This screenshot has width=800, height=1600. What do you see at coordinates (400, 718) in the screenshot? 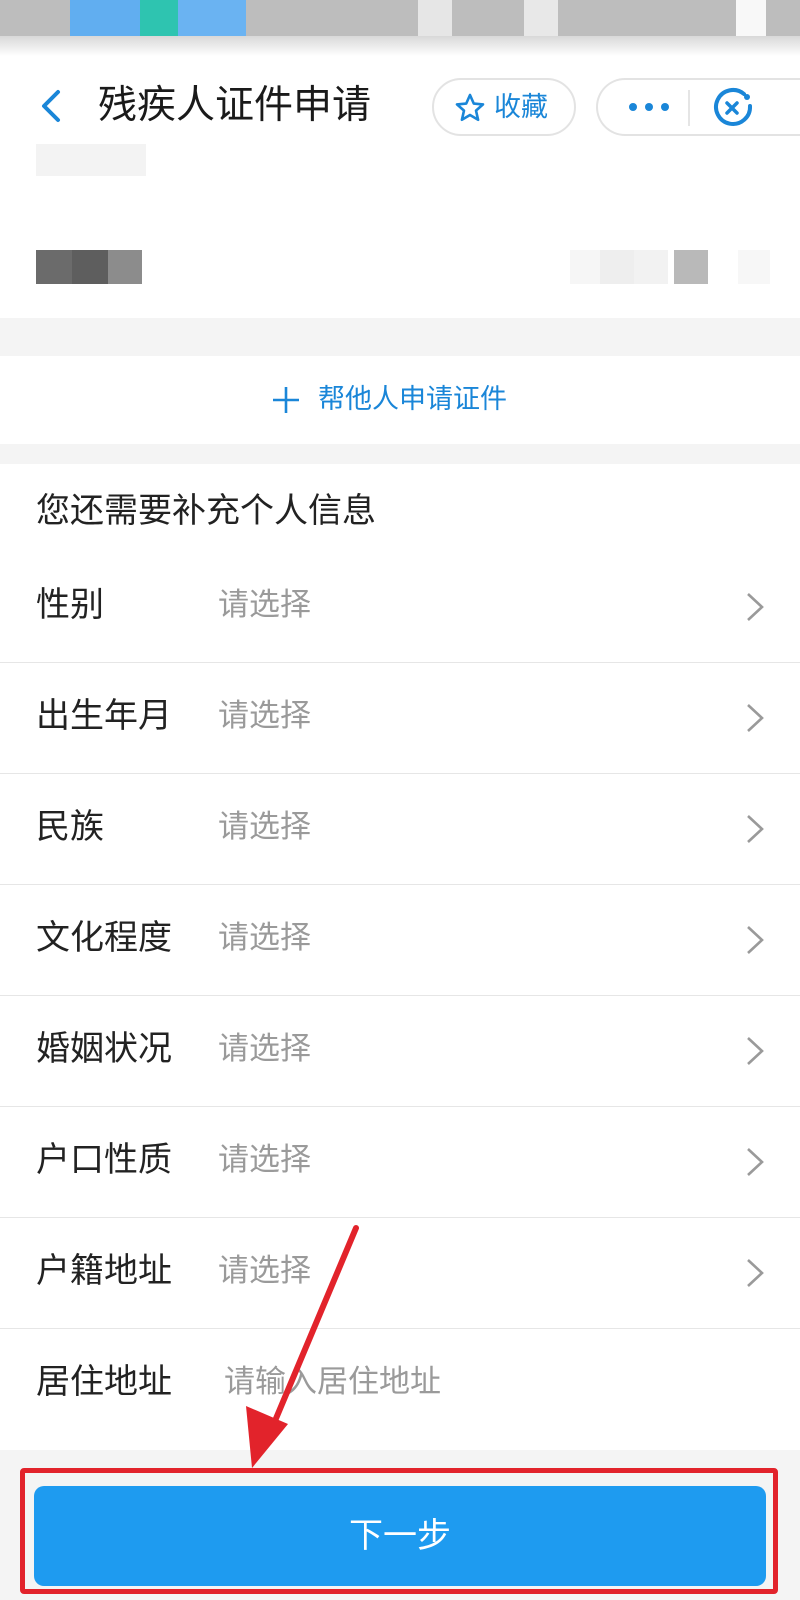
I see `form-row-birthdate: 出生年月 请选择` at bounding box center [400, 718].